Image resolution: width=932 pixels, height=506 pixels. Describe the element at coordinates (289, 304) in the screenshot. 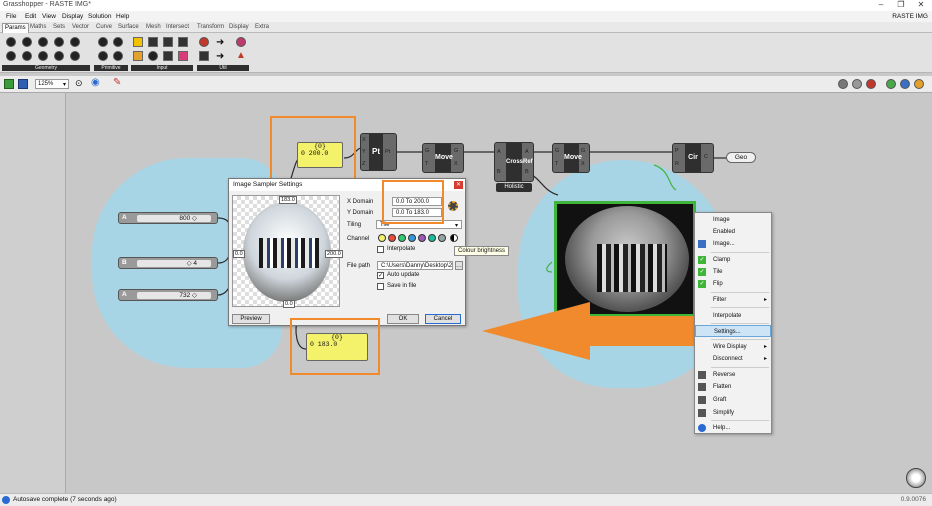

I see `image-bottom-label: 0.0` at that location.